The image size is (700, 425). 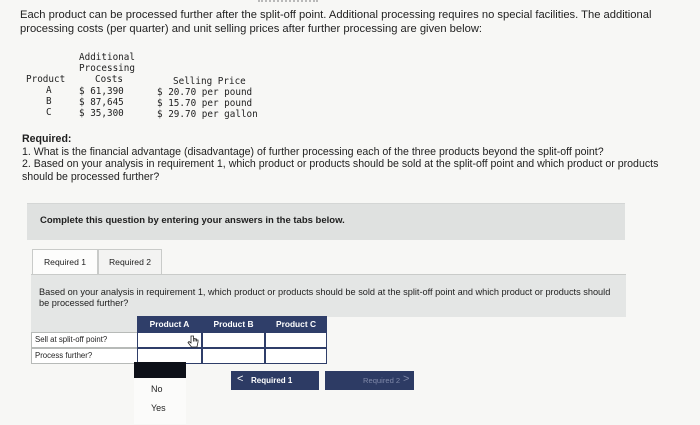 What do you see at coordinates (49, 101) in the screenshot?
I see `row-product: B` at bounding box center [49, 101].